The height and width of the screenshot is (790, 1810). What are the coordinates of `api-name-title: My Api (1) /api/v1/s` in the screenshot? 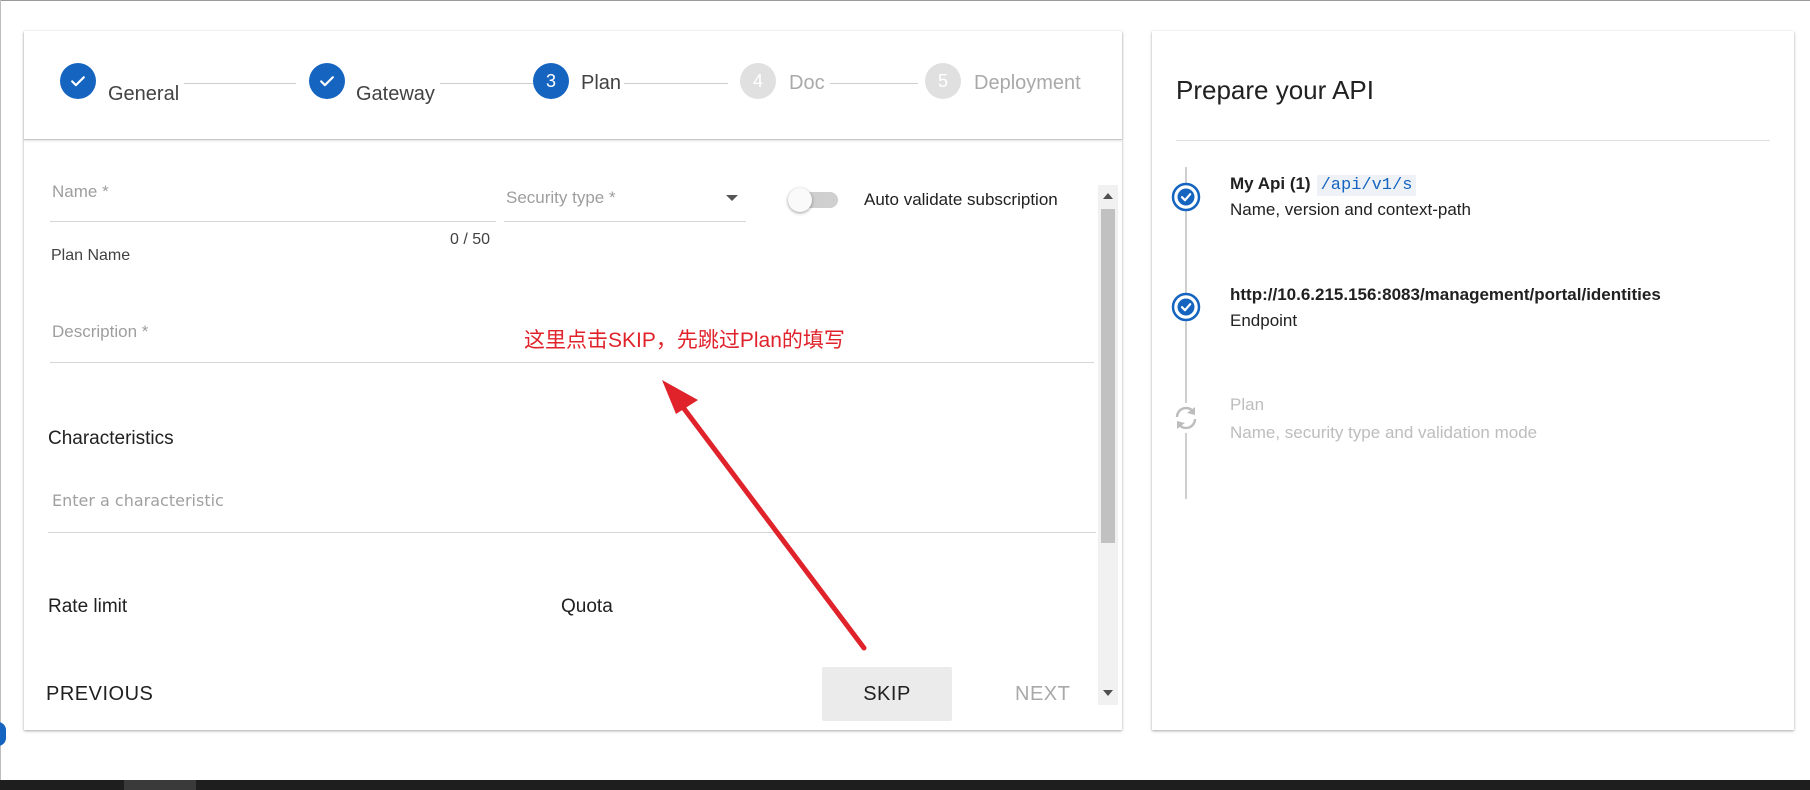 It's located at (1323, 185).